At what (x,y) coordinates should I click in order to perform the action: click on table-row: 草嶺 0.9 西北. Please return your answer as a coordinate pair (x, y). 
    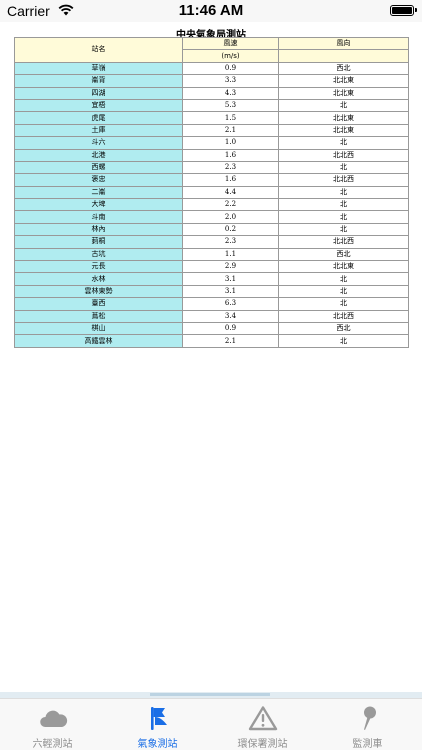
    Looking at the image, I should click on (211, 68).